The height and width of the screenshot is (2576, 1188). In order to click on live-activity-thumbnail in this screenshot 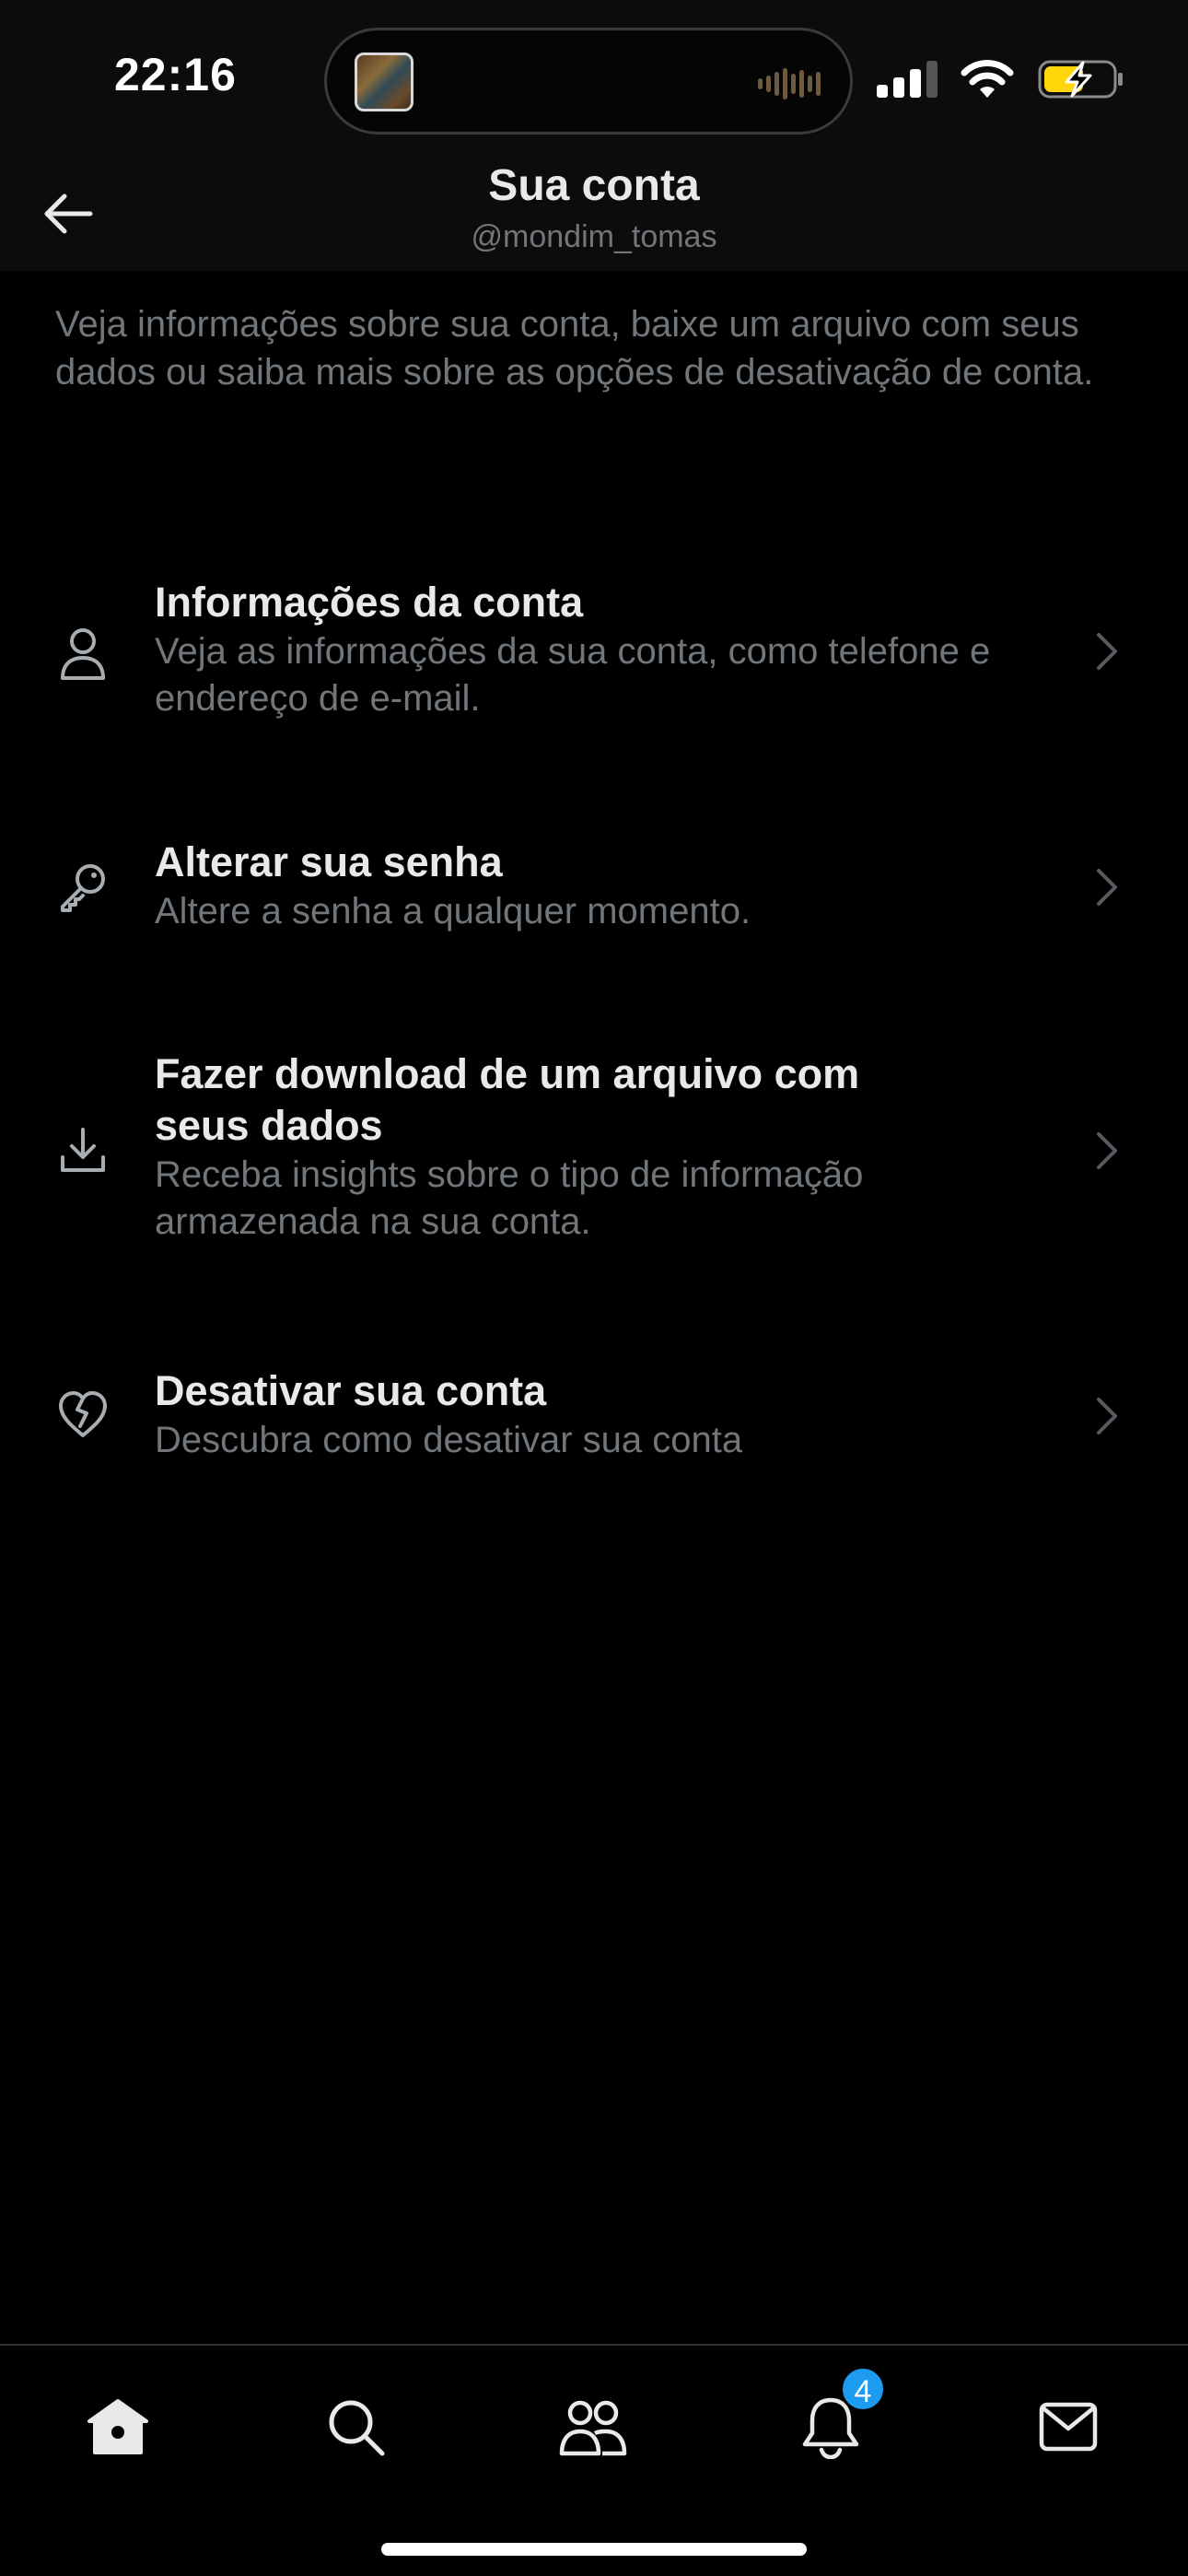, I will do `click(384, 82)`.